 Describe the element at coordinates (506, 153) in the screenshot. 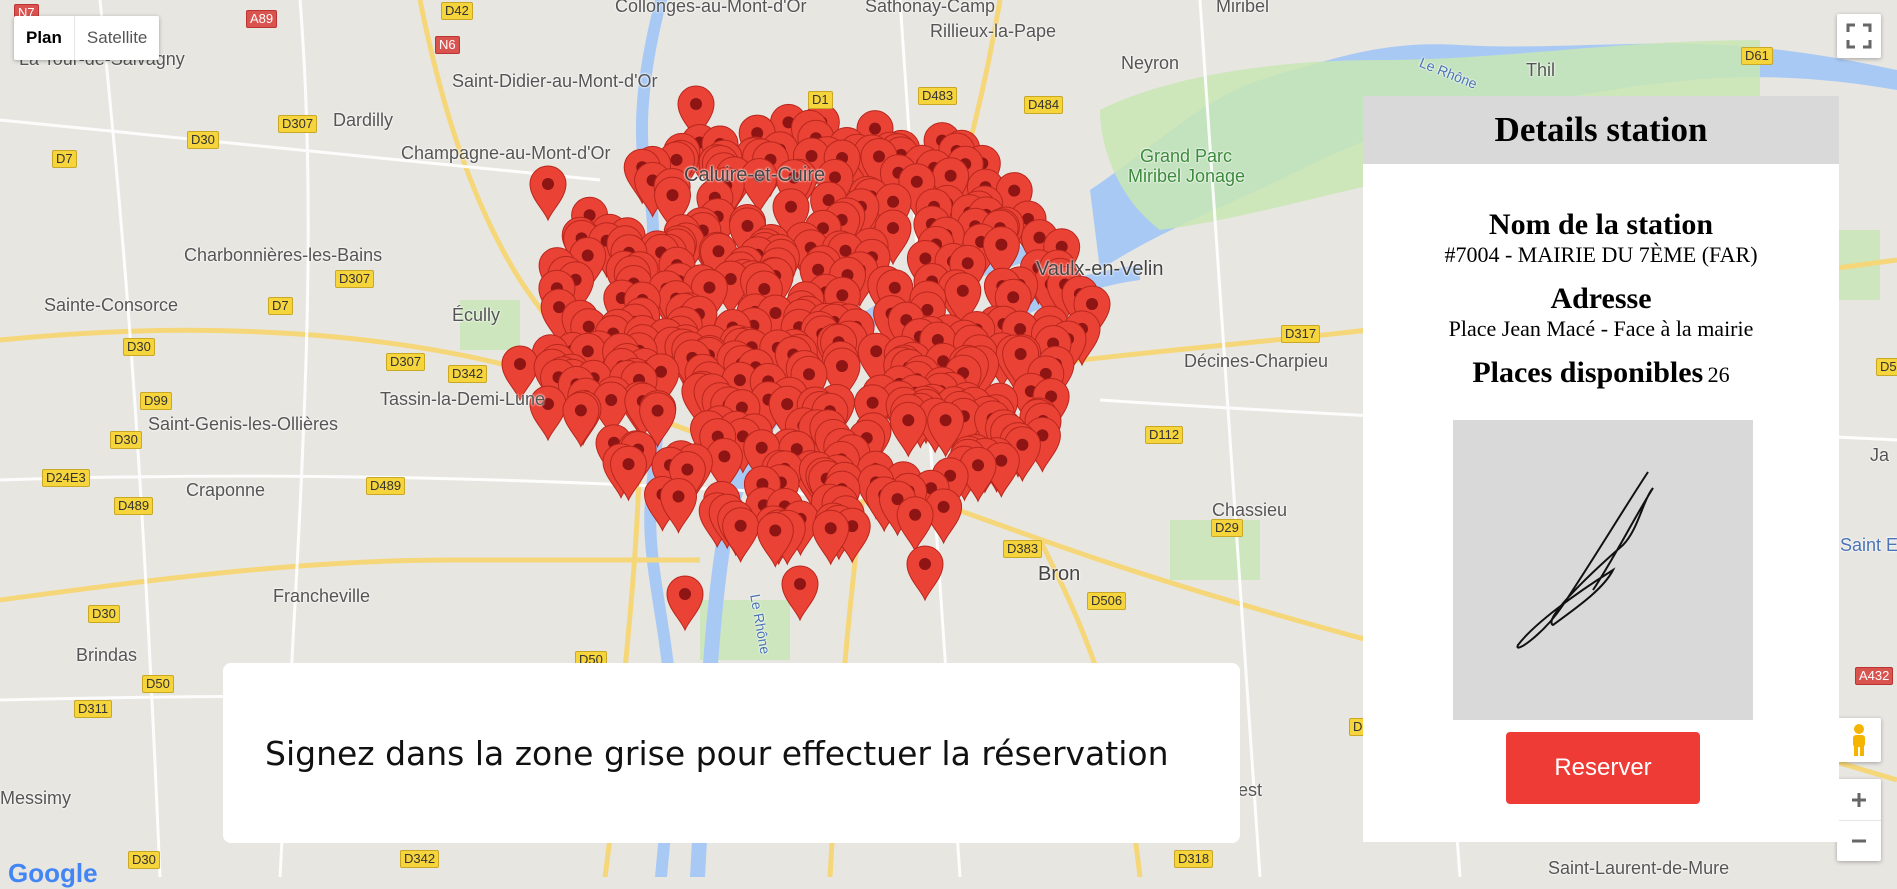

I see `place-label: Champagne-au-Mont-d'Or` at that location.